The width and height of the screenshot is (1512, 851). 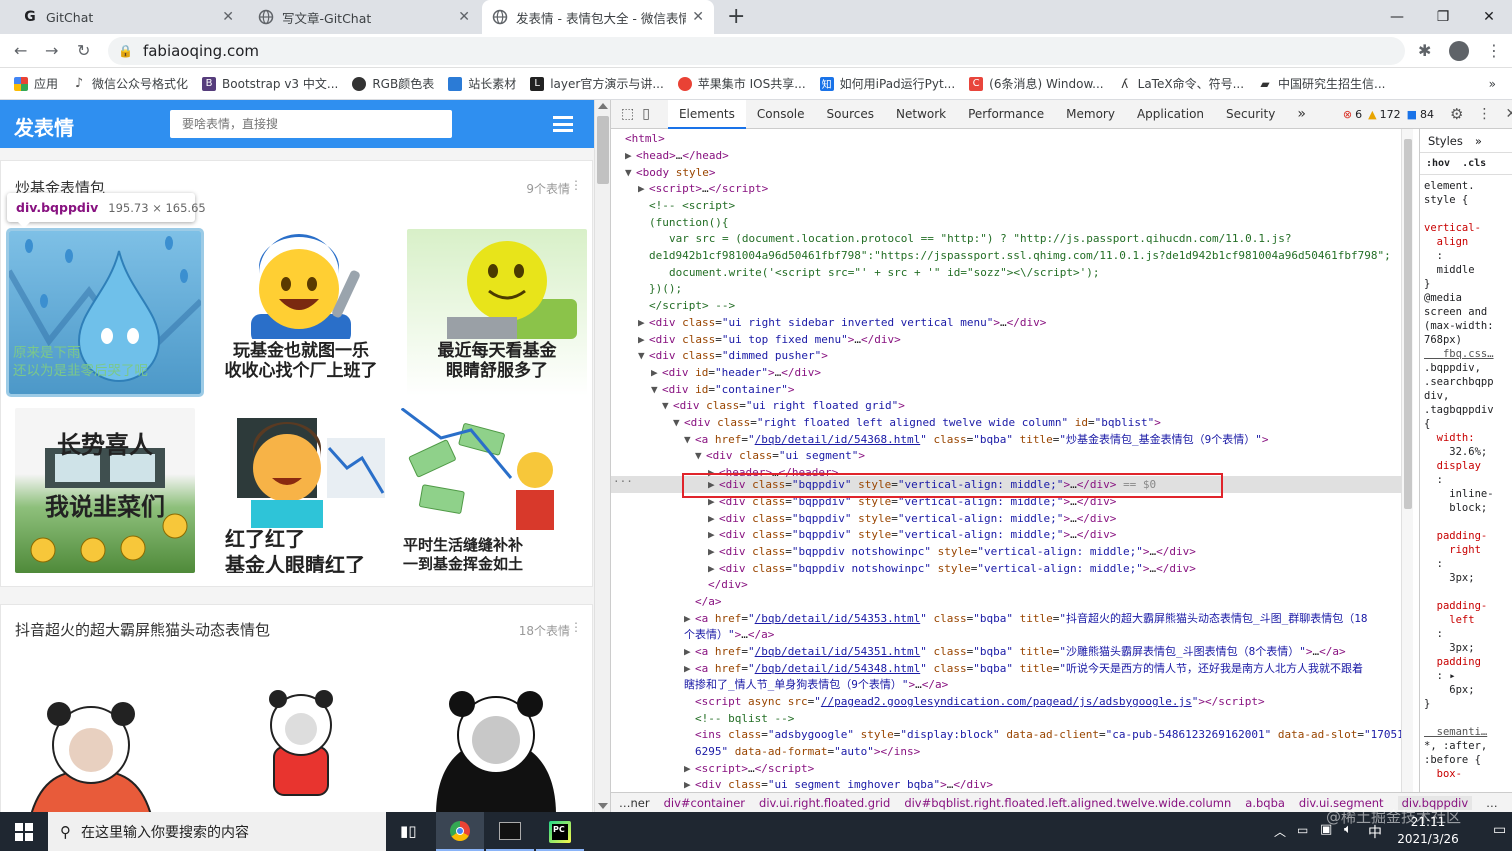 What do you see at coordinates (105, 490) in the screenshot?
I see `emoji-item: 长势喜人 我说韭菜们` at bounding box center [105, 490].